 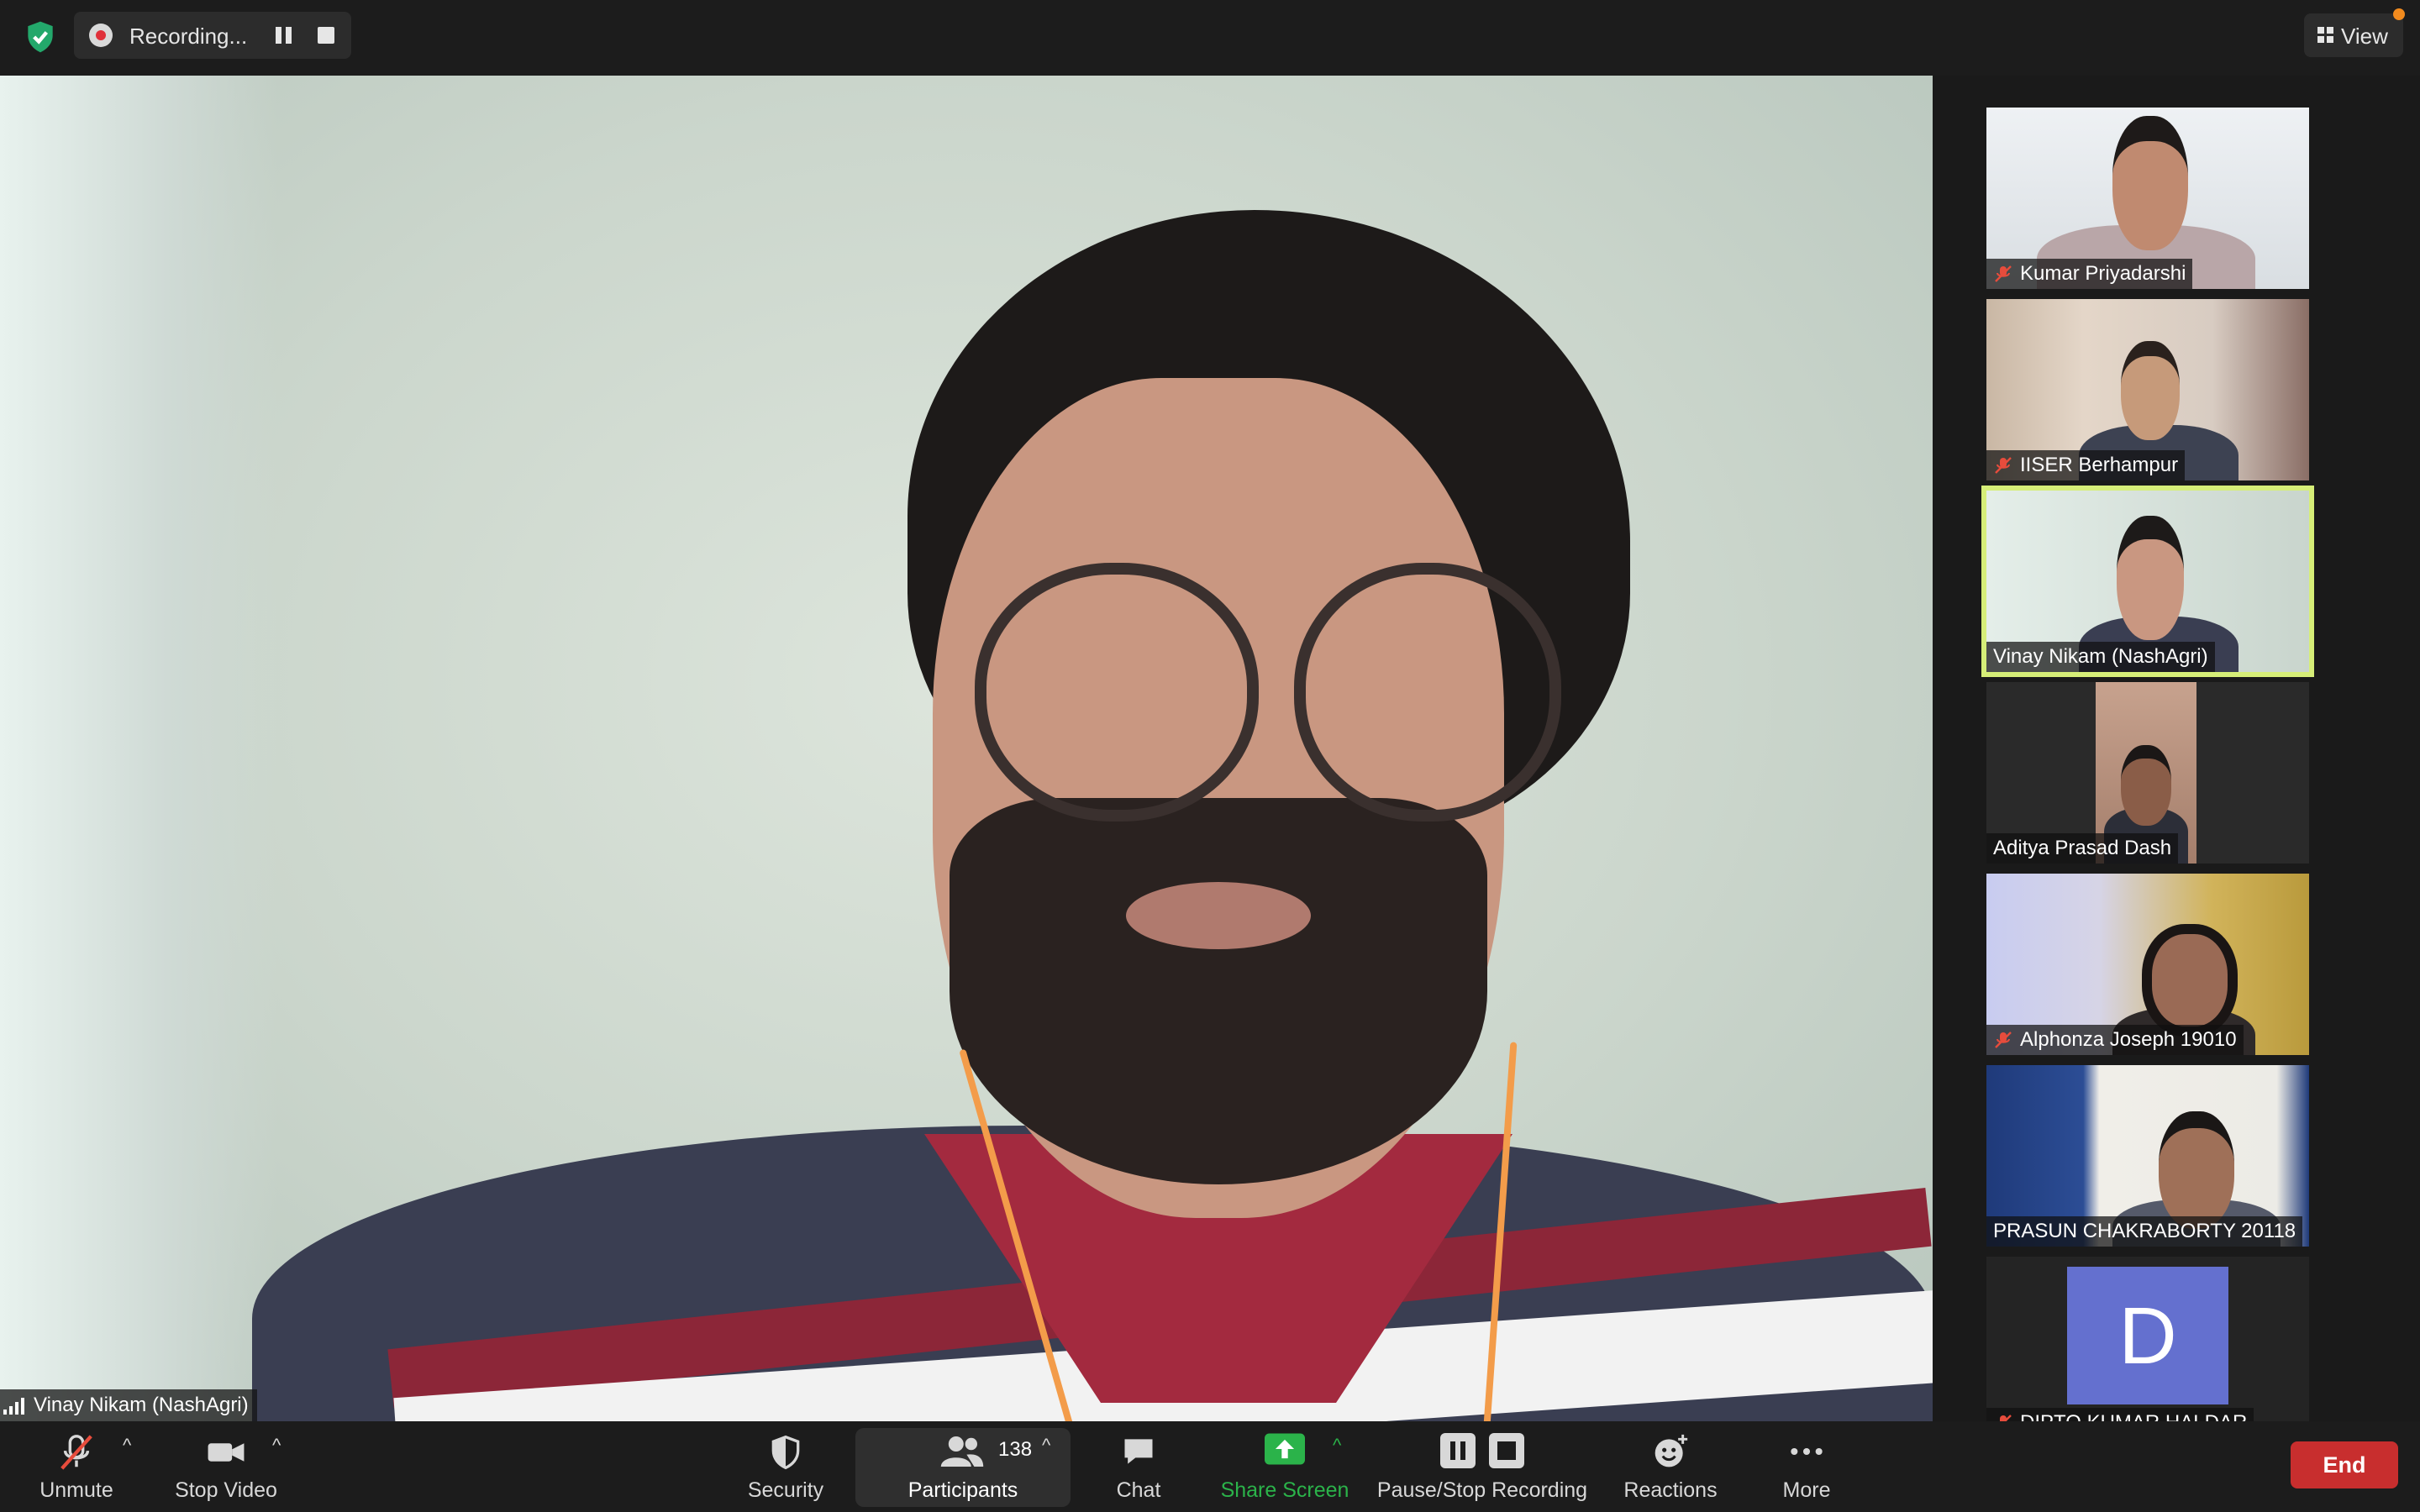 What do you see at coordinates (1482, 1450) in the screenshot?
I see `pause-stop-recording-icon` at bounding box center [1482, 1450].